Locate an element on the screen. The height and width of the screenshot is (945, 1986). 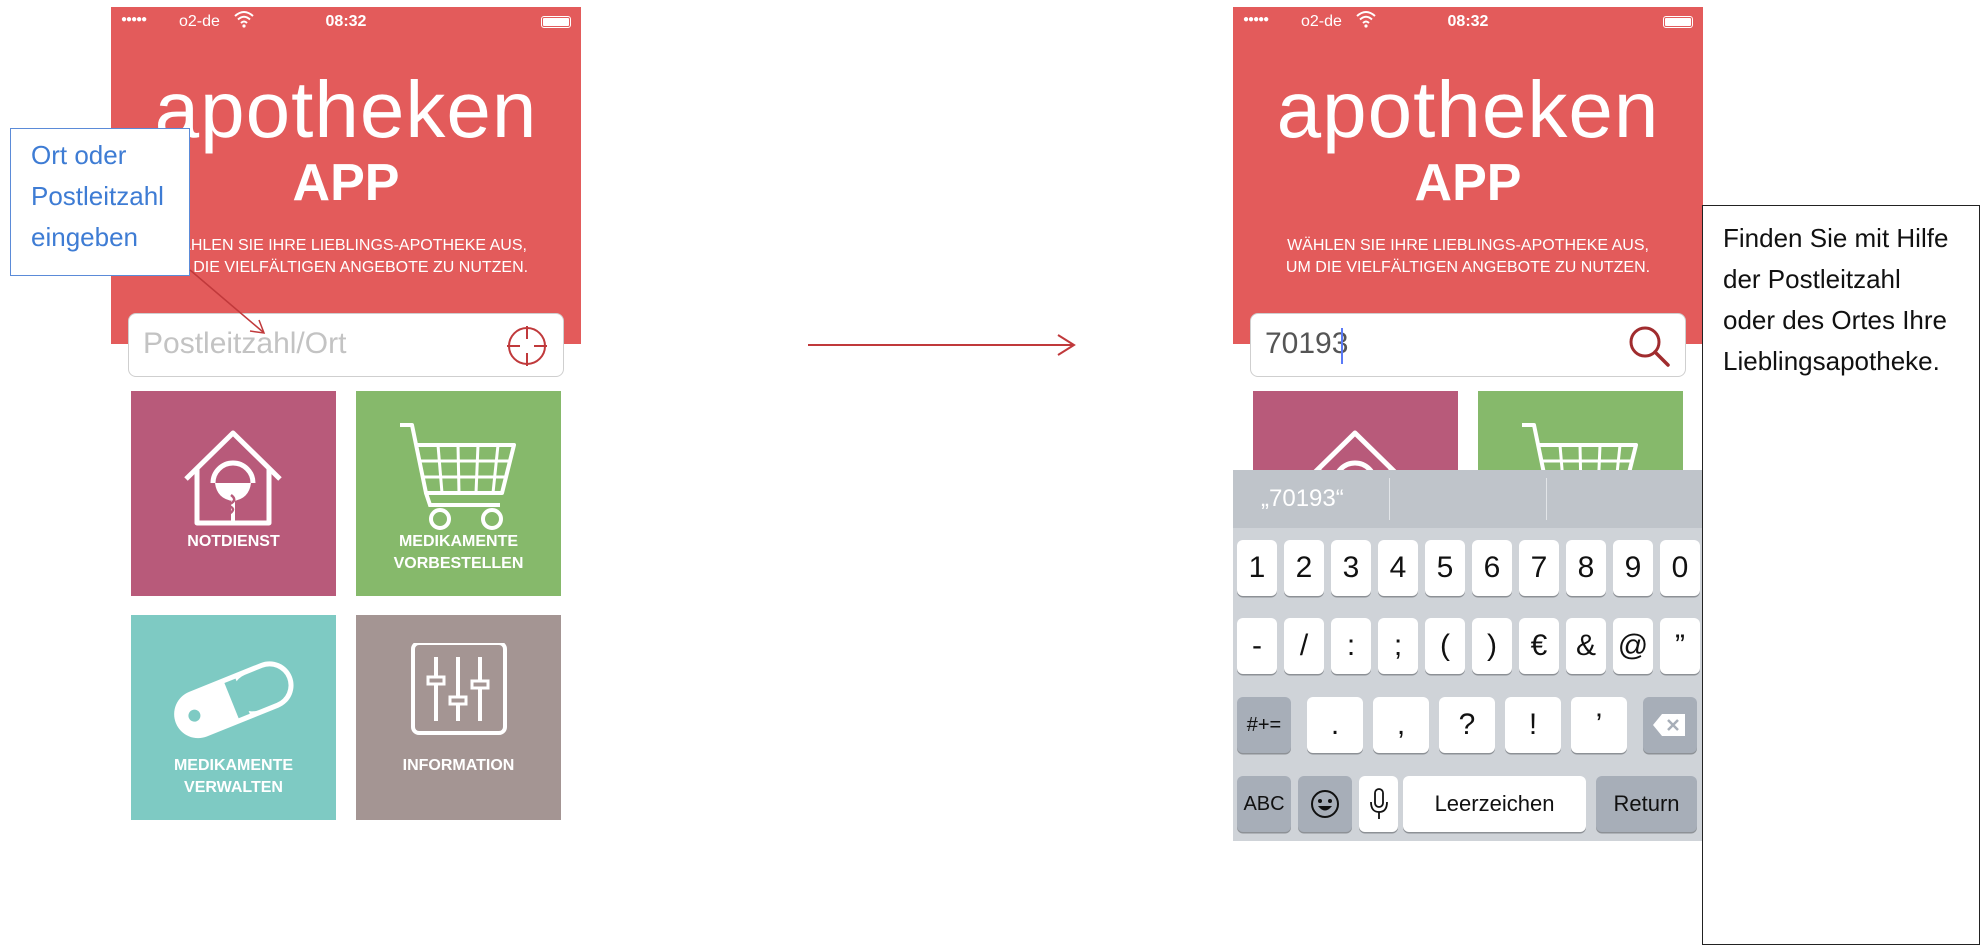
microphone-icon is located at coordinates (1378, 804).